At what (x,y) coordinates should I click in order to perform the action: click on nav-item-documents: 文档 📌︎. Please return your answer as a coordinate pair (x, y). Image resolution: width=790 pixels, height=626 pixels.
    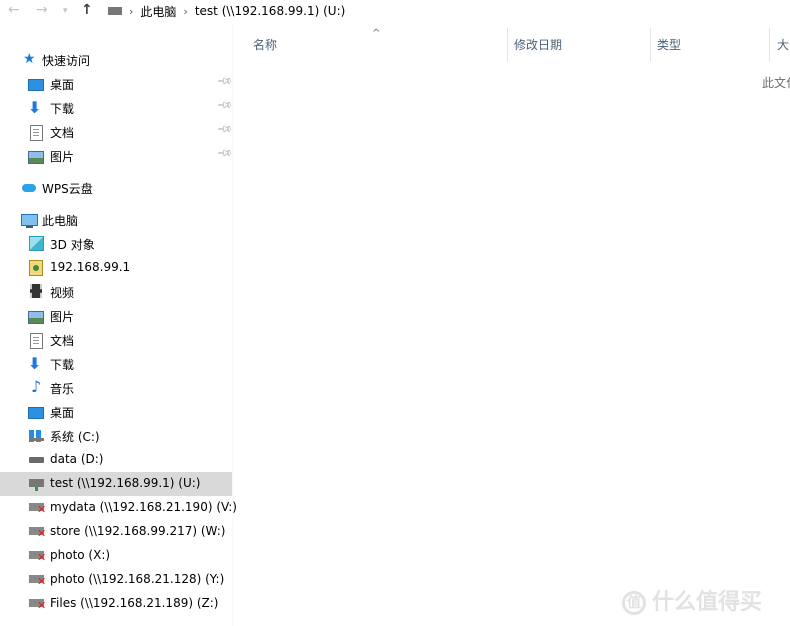
    Looking at the image, I should click on (116, 132).